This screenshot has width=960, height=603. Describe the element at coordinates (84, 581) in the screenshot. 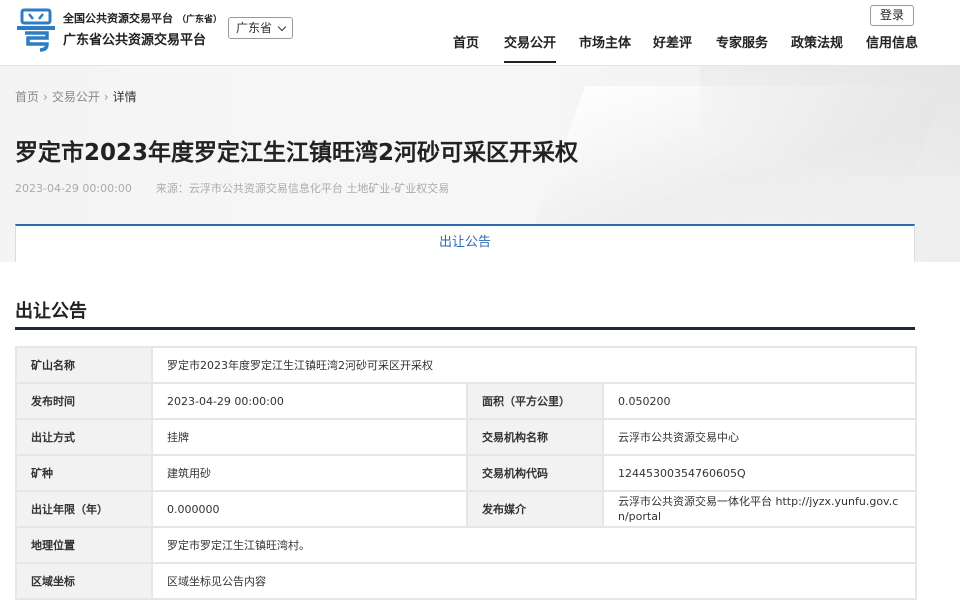

I see `coords-label: 区域坐标` at that location.